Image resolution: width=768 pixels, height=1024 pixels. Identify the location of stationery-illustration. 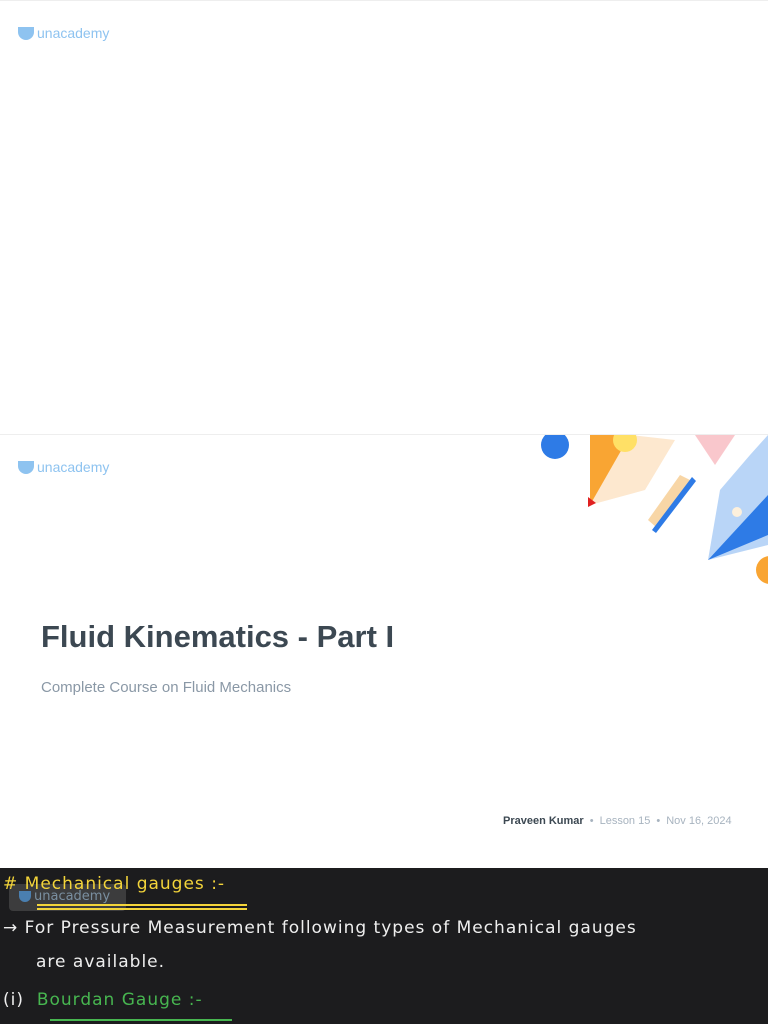
(654, 509).